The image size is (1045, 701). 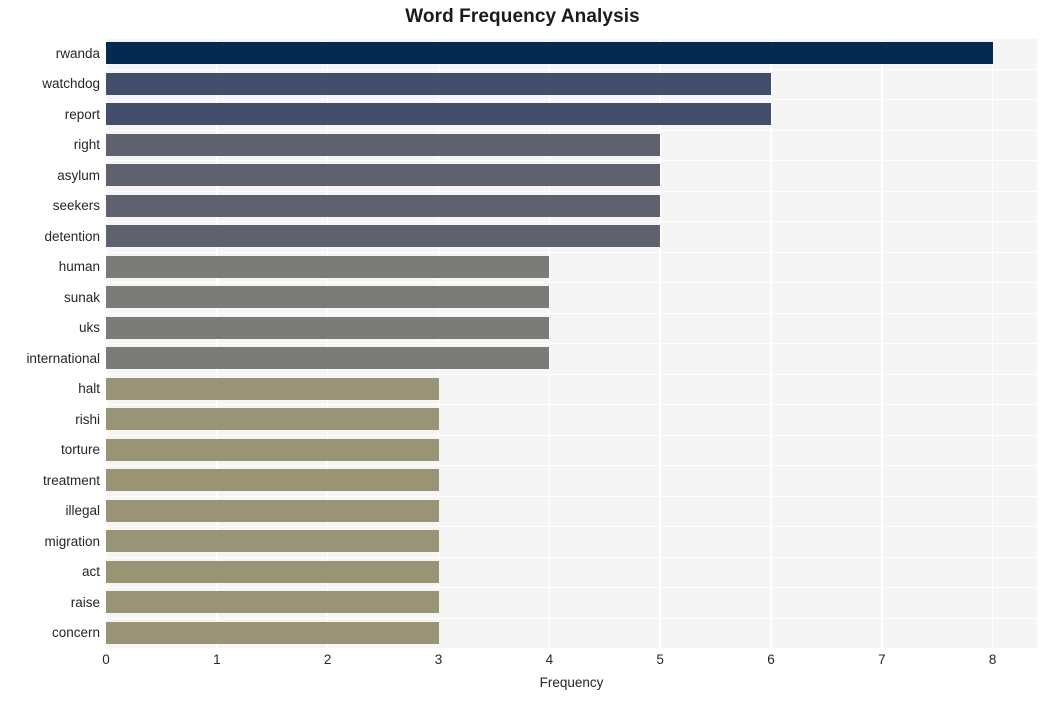 I want to click on y-axis-tick-label: international, so click(x=63, y=358).